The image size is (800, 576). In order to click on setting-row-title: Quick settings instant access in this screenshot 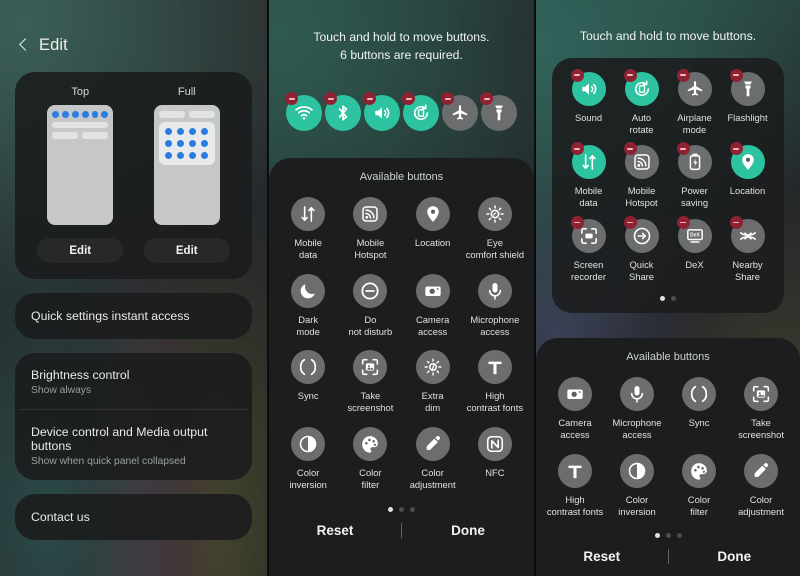, I will do `click(110, 316)`.